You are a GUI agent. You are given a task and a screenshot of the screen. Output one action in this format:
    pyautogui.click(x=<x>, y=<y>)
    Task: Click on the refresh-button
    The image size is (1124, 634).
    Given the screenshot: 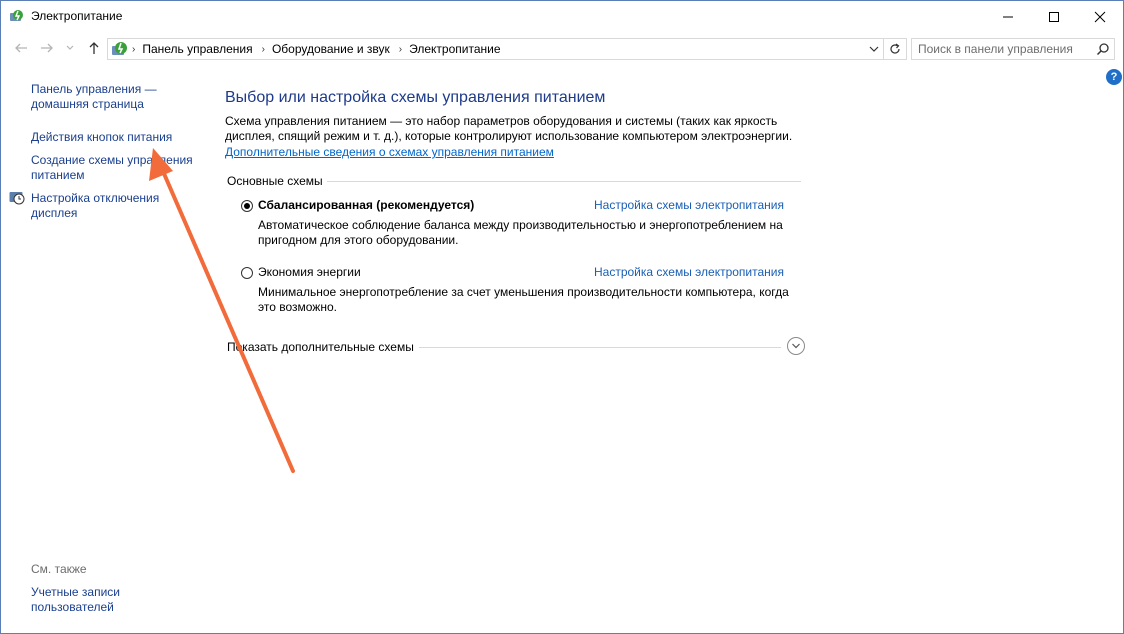 What is the action you would take?
    pyautogui.click(x=894, y=49)
    